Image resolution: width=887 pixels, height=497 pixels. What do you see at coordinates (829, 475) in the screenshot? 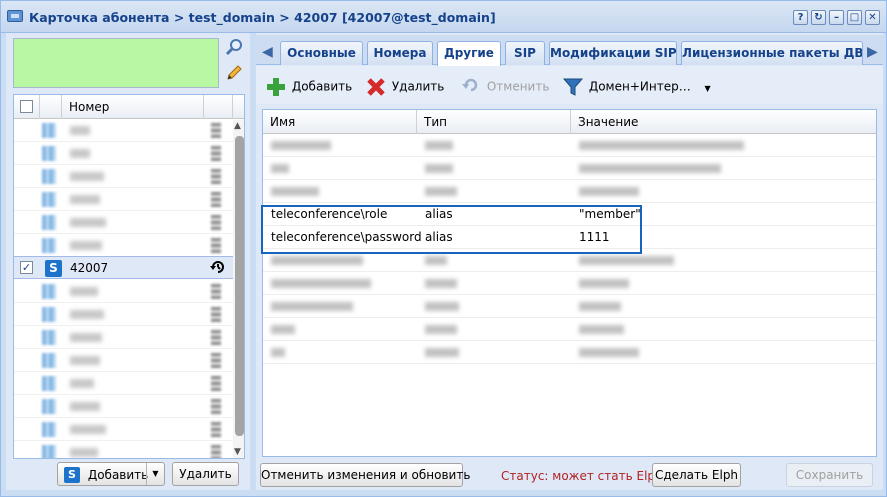
I see `save-button: Сохранить` at bounding box center [829, 475].